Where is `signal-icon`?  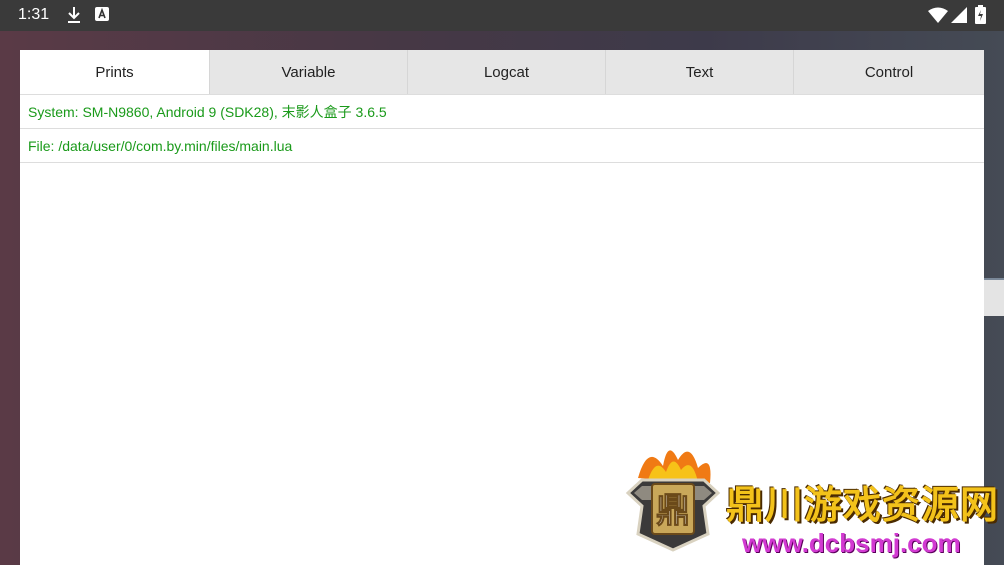 signal-icon is located at coordinates (959, 17).